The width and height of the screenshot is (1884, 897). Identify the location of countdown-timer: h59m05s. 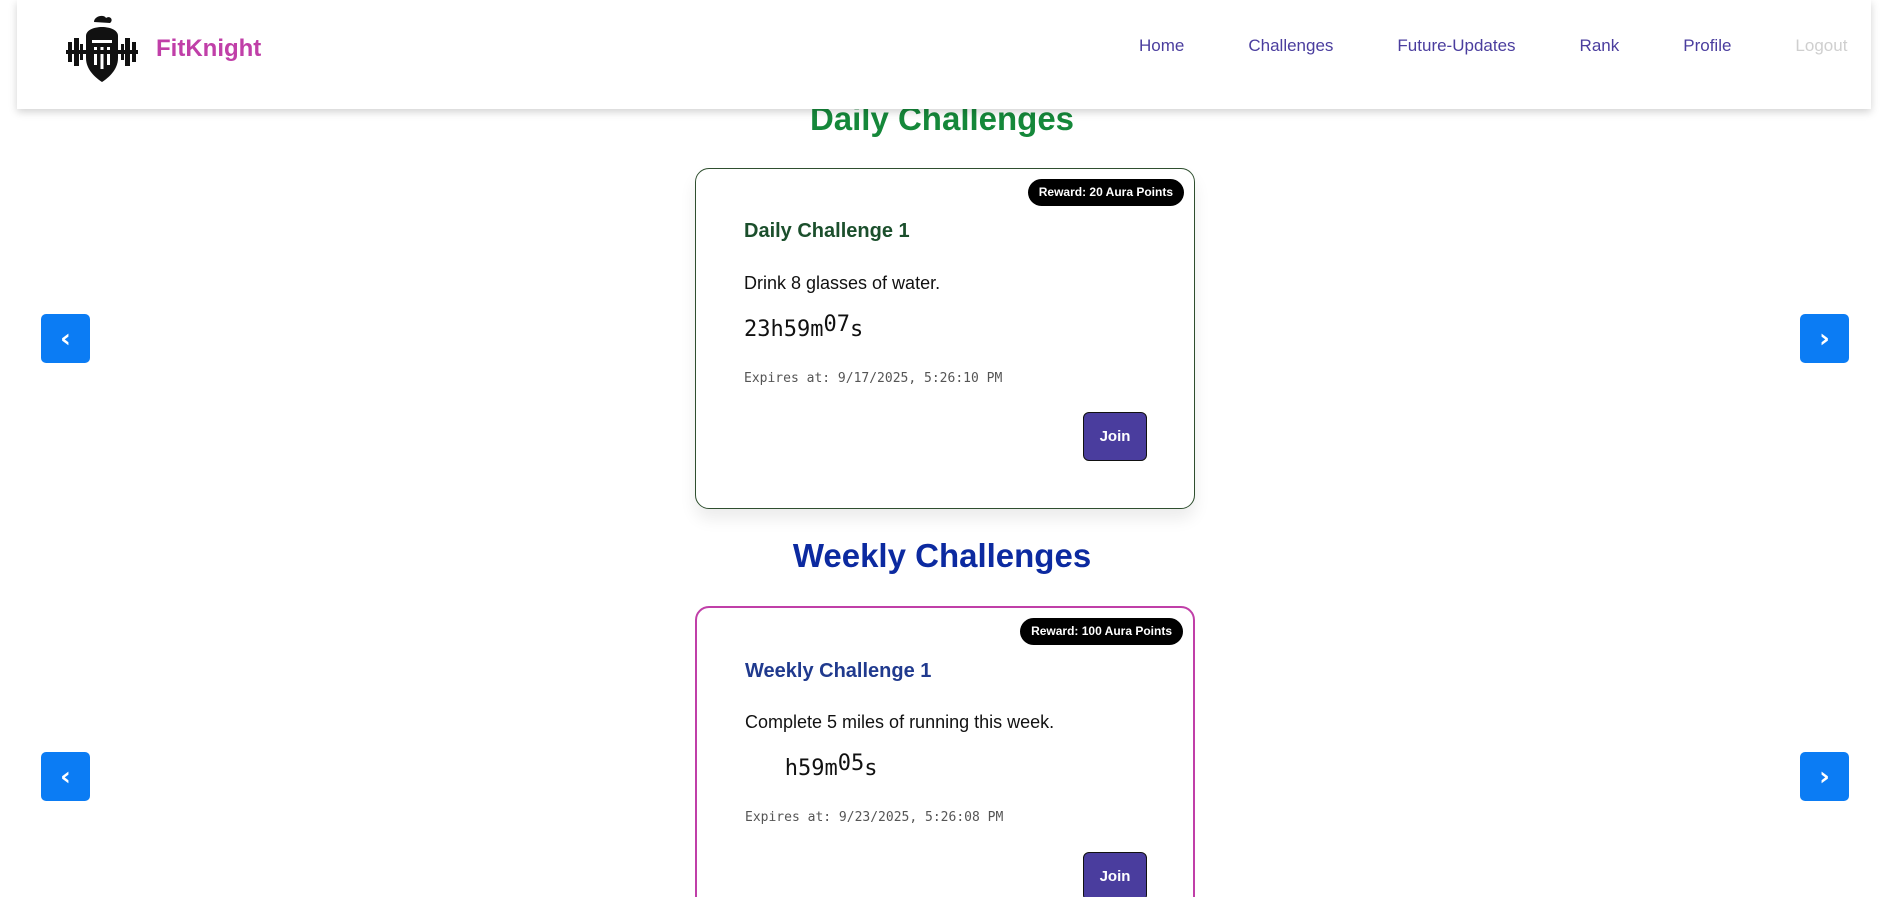
(811, 766).